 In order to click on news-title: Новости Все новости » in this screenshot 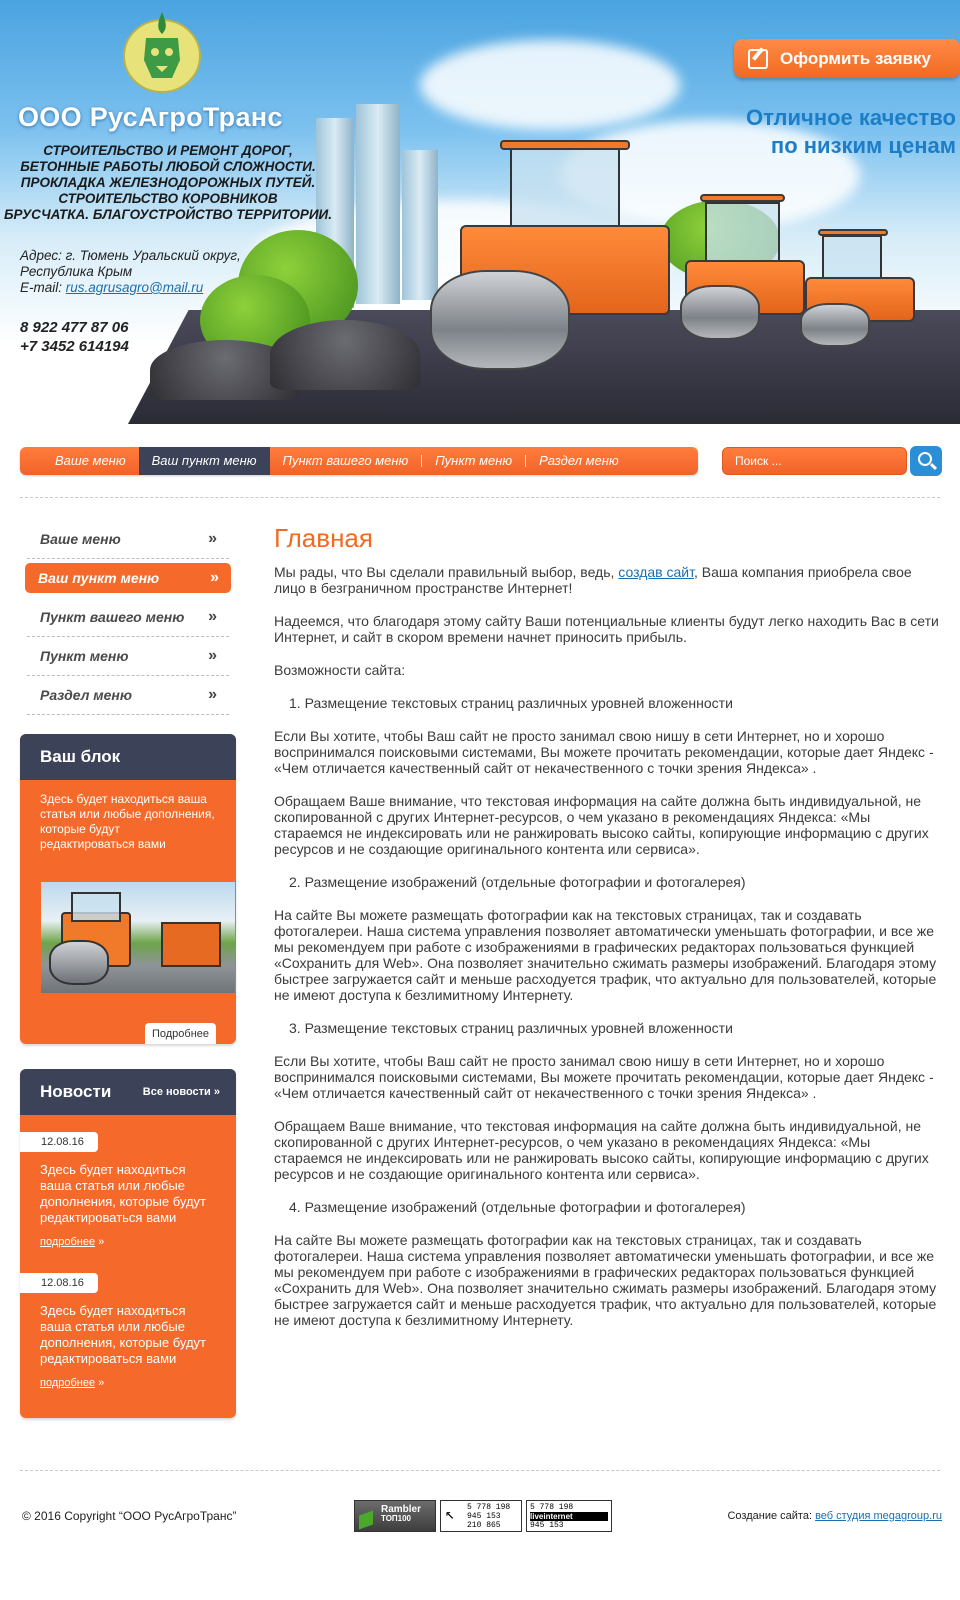, I will do `click(128, 1092)`.